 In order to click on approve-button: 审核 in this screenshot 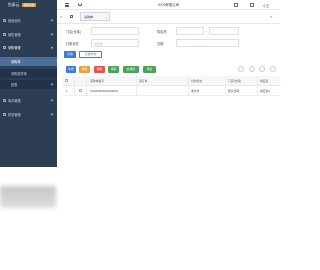, I will do `click(113, 69)`.